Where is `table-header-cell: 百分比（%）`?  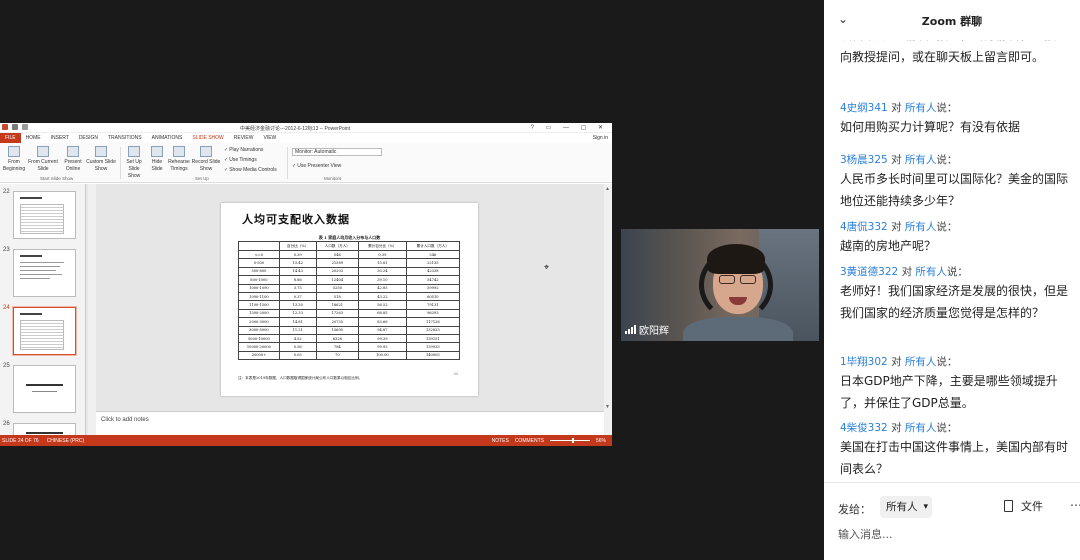 table-header-cell: 百分比（%） is located at coordinates (297, 246).